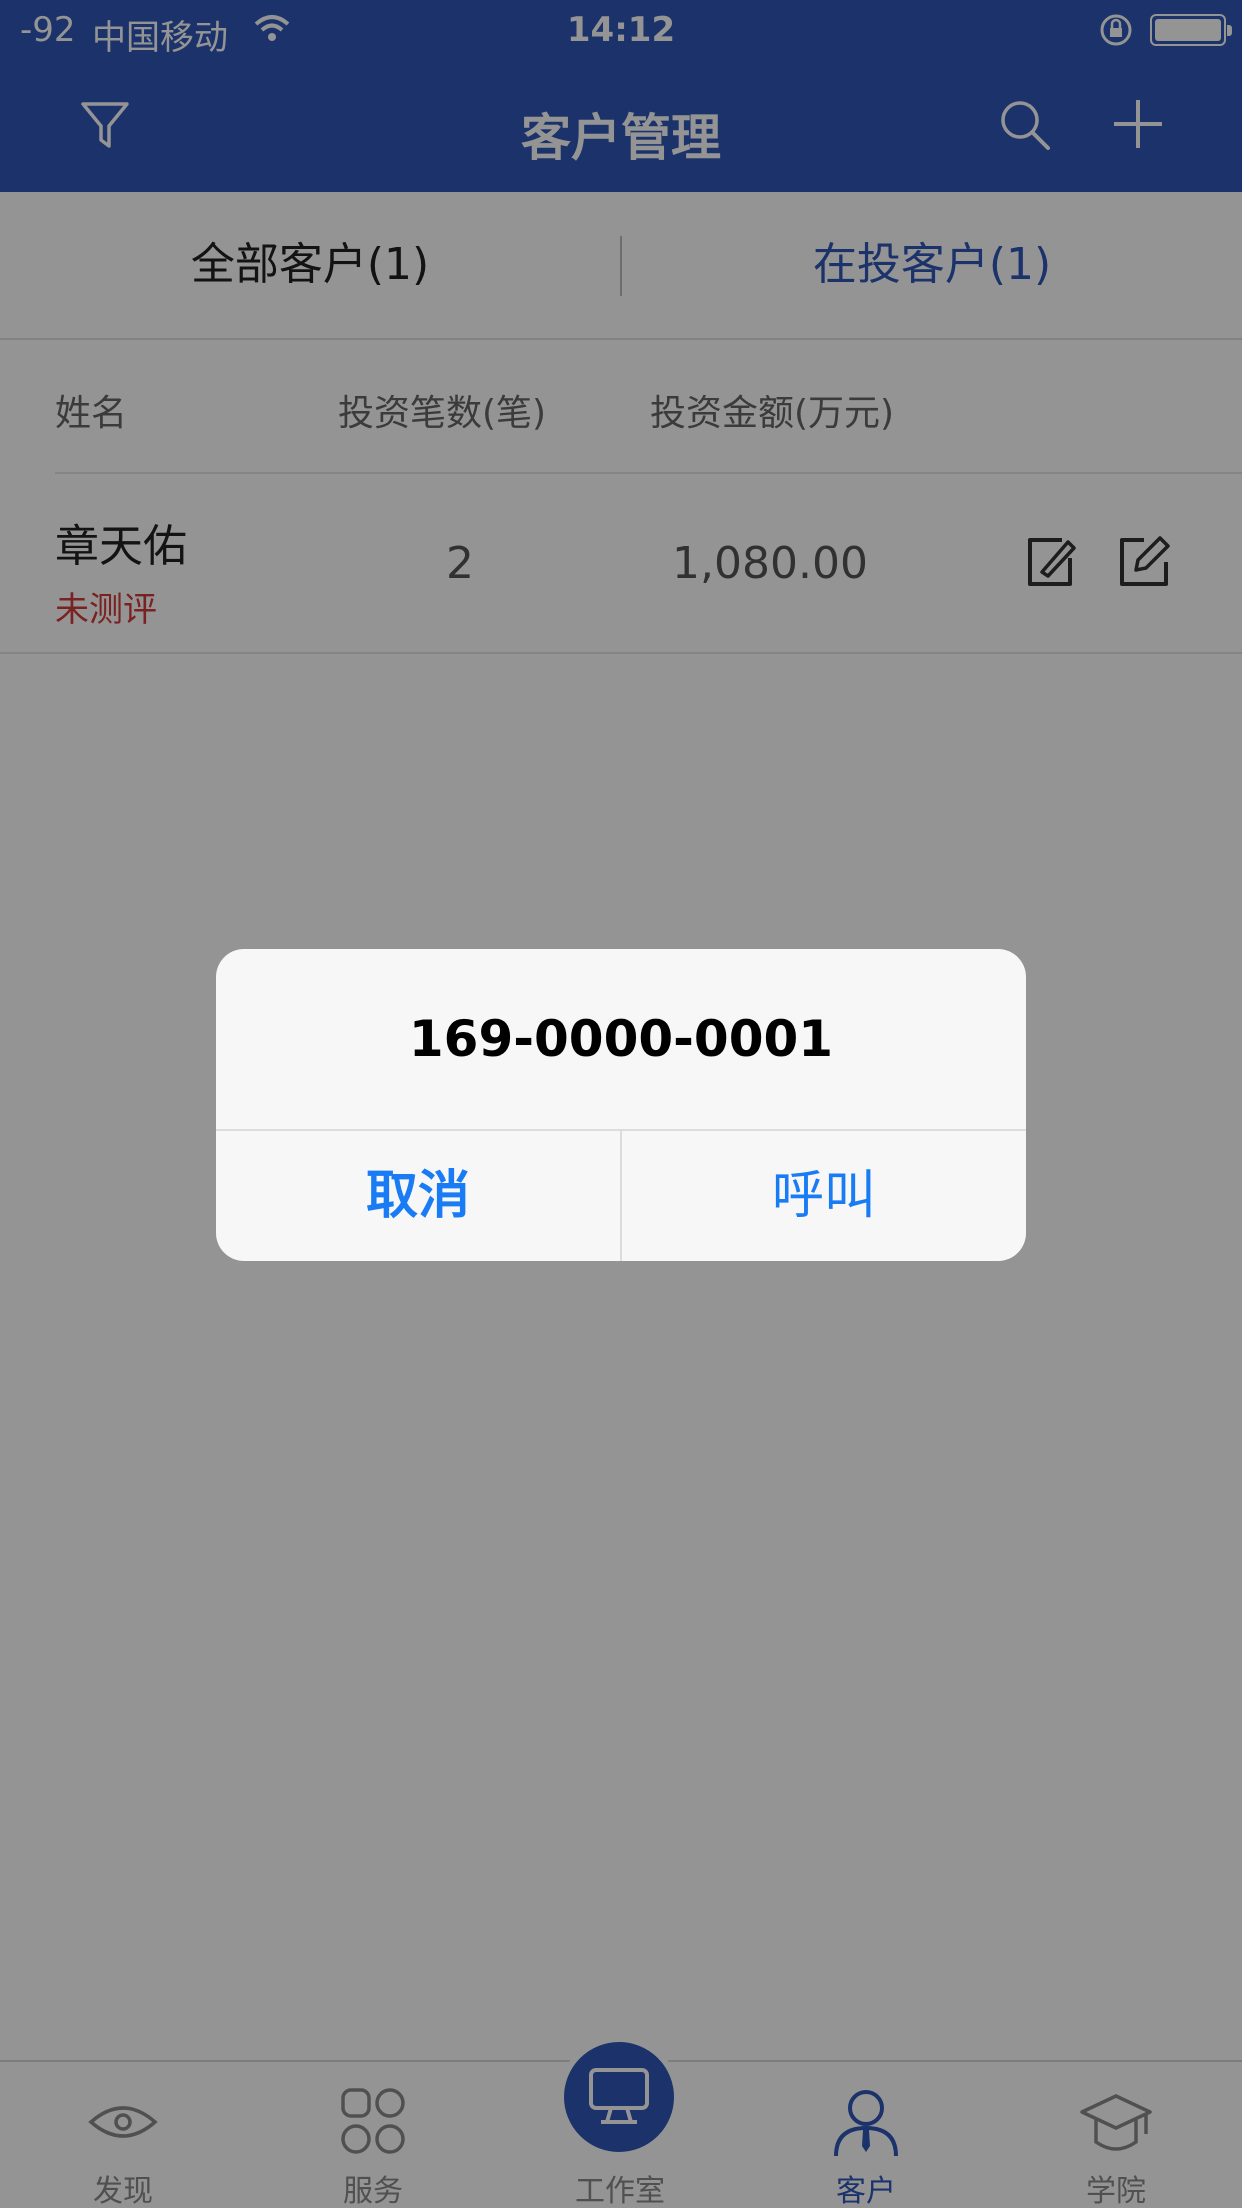 The height and width of the screenshot is (2208, 1242). What do you see at coordinates (824, 1196) in the screenshot?
I see `call-button: 呼叫` at bounding box center [824, 1196].